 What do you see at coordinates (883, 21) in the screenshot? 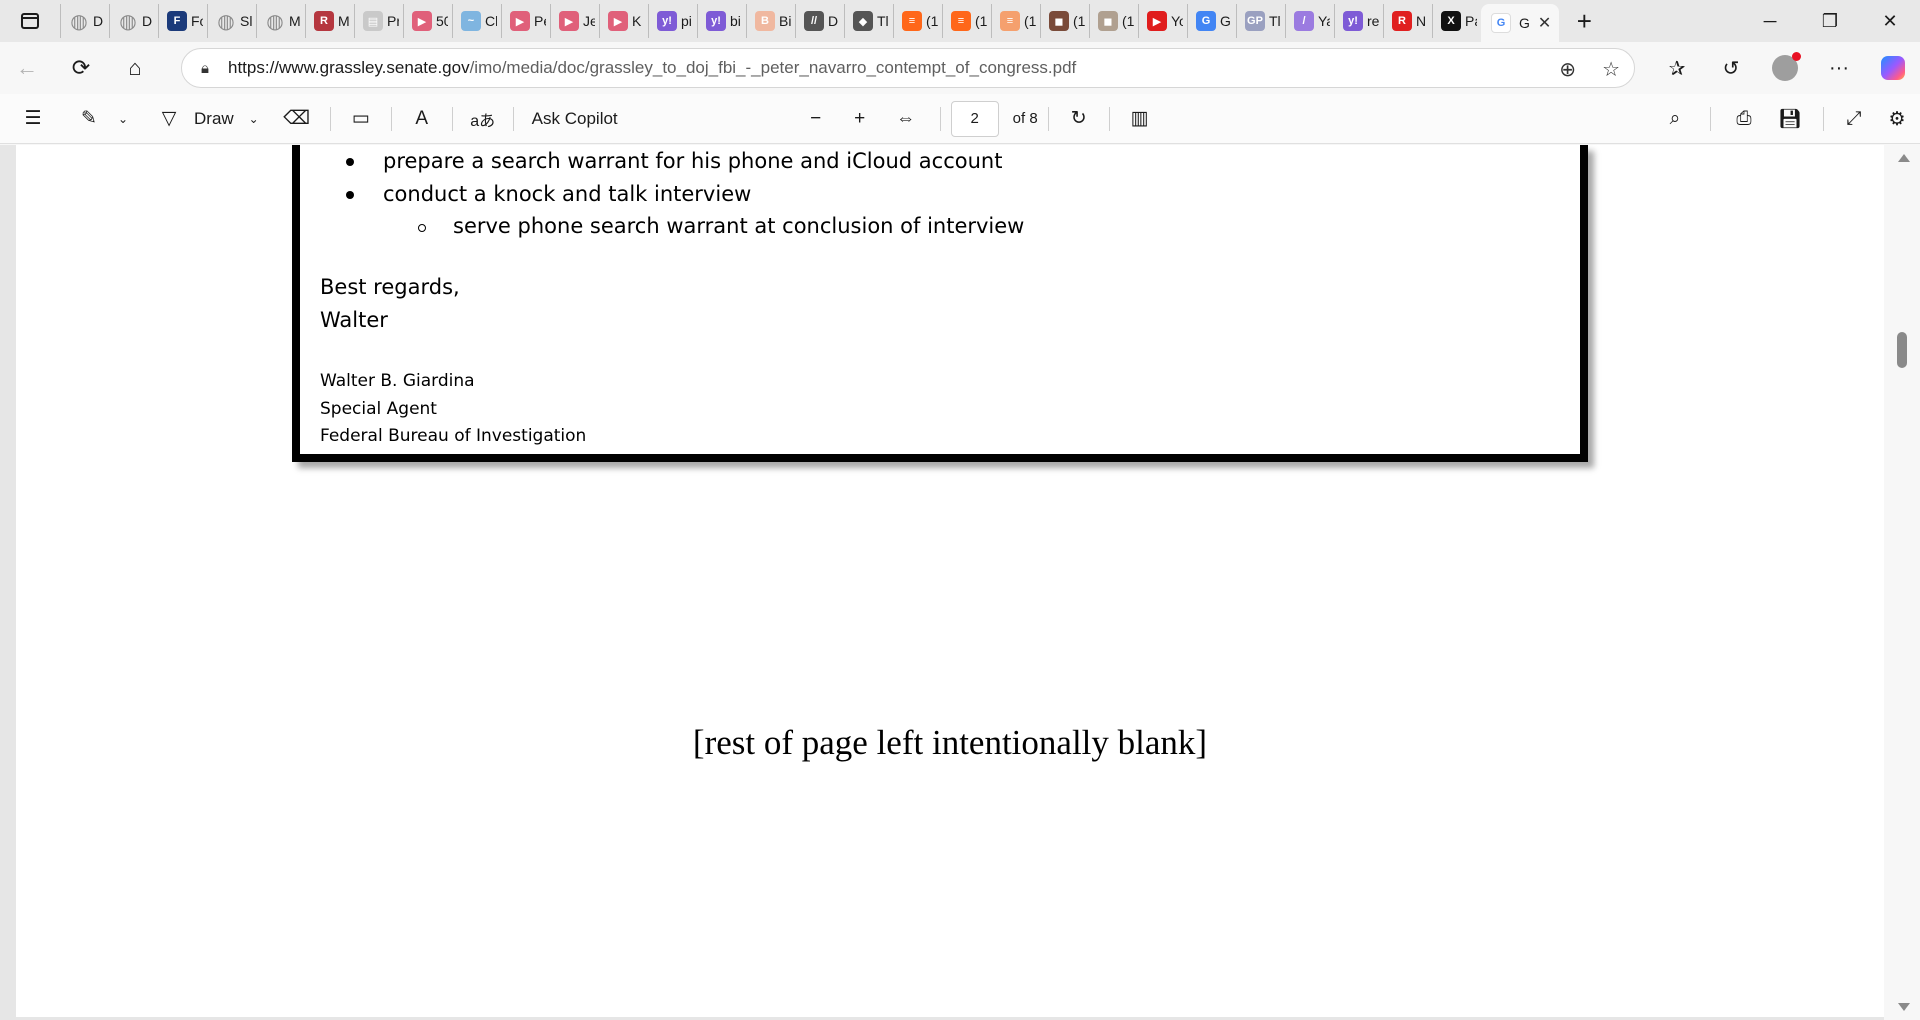
I see `tab-label: Tl` at bounding box center [883, 21].